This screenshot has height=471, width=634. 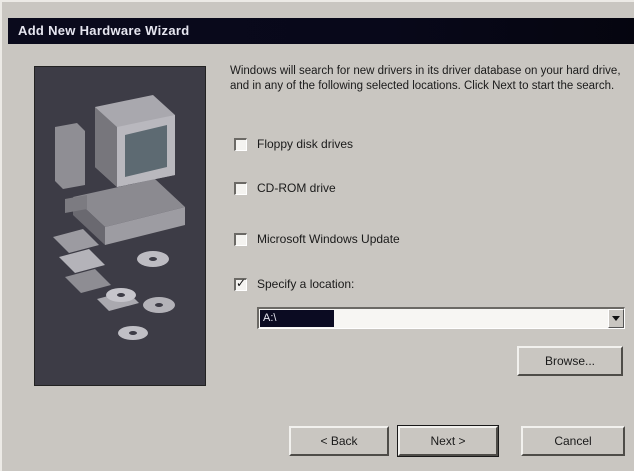 I want to click on option-specify-location: Specify a location:, so click(x=294, y=284).